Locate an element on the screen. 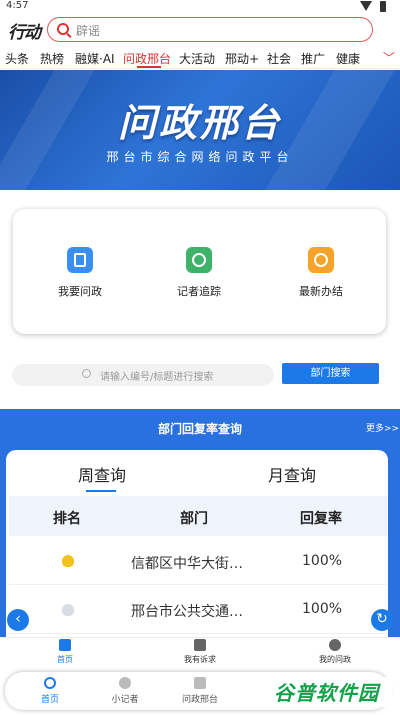 The height and width of the screenshot is (715, 400). bottom-nav-home: 首页 is located at coordinates (50, 691).